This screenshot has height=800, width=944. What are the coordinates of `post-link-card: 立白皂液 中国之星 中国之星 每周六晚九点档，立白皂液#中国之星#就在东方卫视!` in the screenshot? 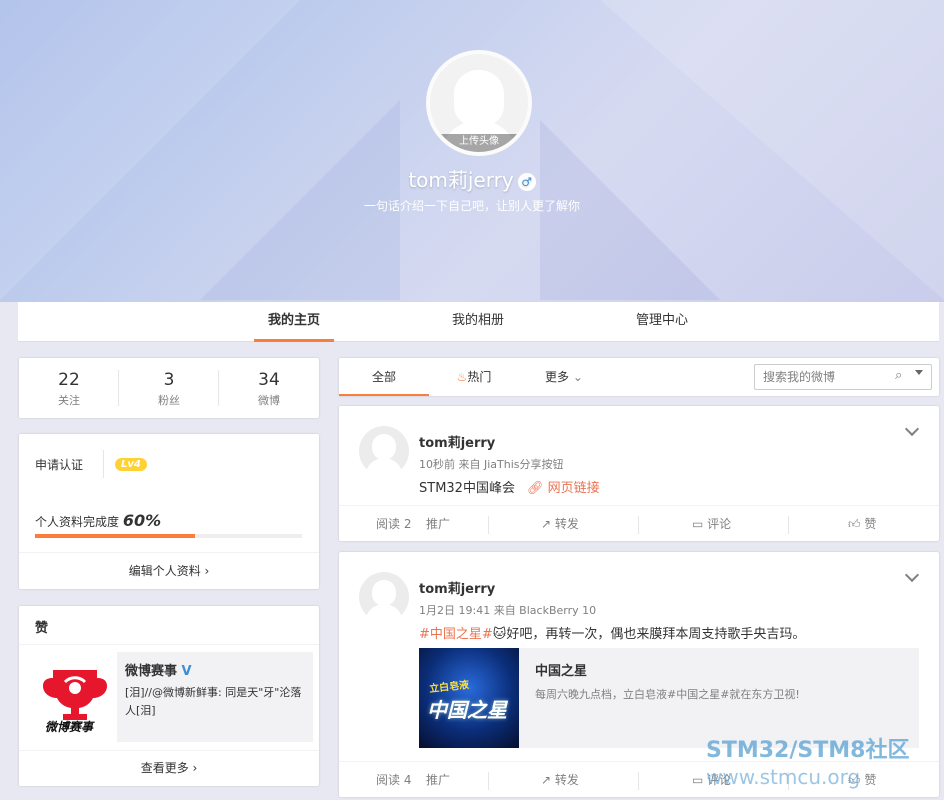 It's located at (669, 698).